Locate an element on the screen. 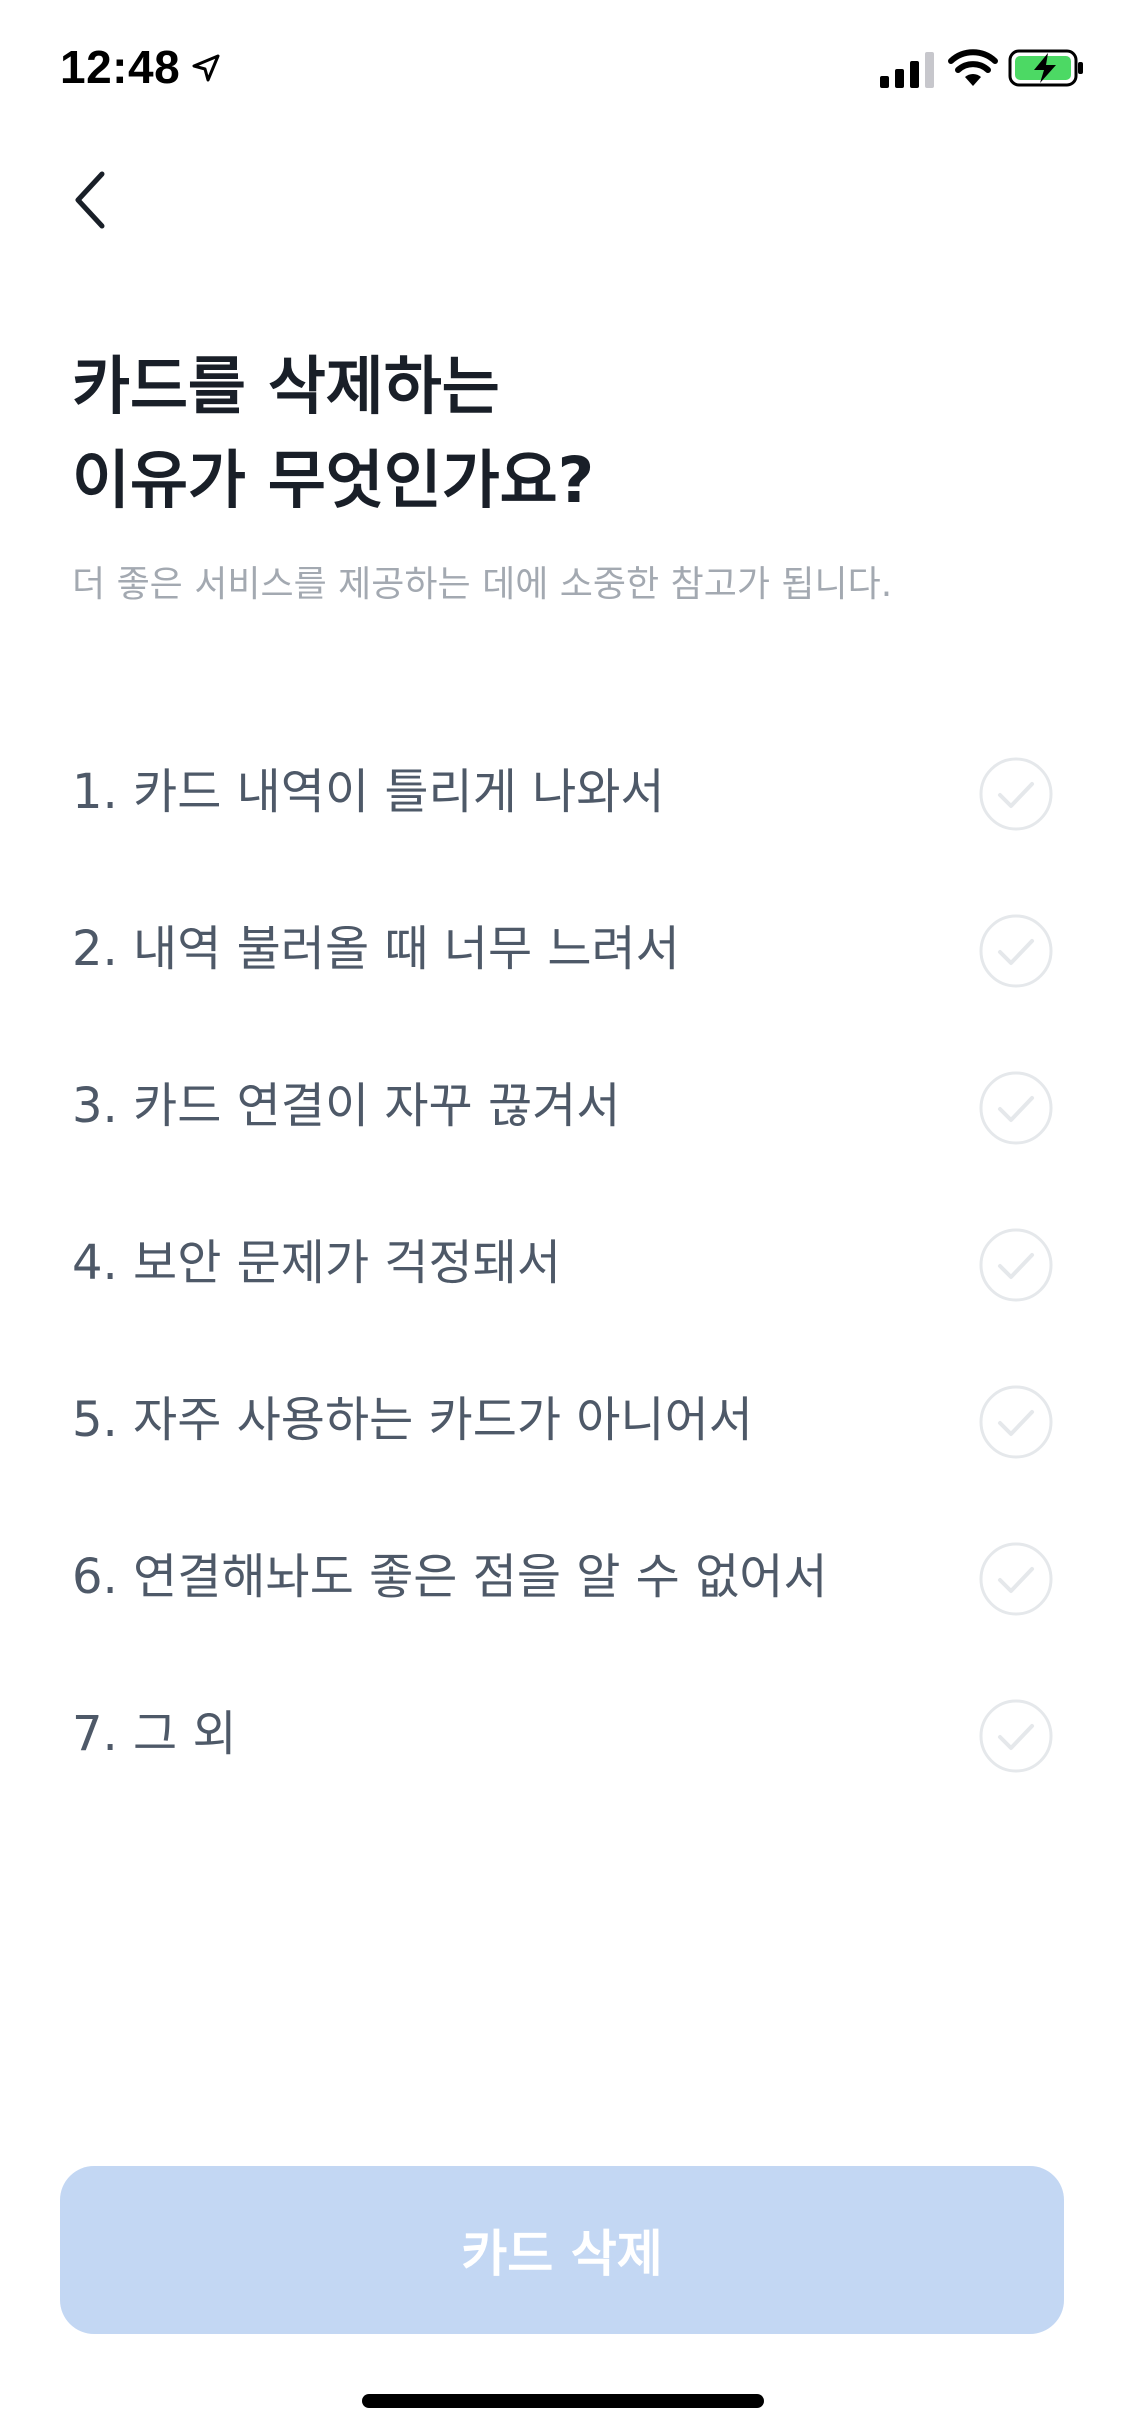 Image resolution: width=1125 pixels, height=2436 pixels. reason-option-1: 1. 카드 내역이 틀리게 나와서 is located at coordinates (562, 794).